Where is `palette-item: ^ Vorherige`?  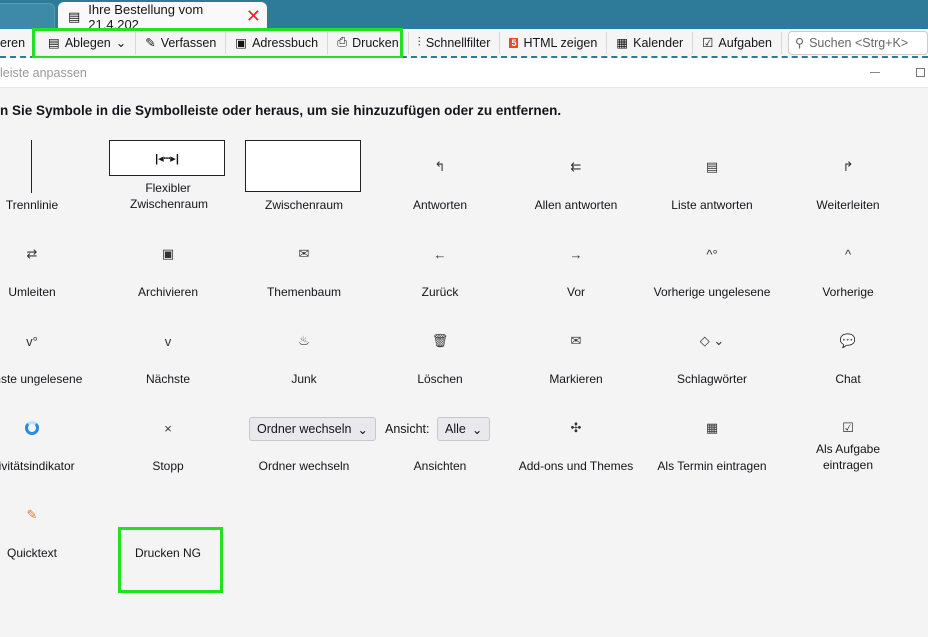
palette-item: ^ Vorherige is located at coordinates (848, 260).